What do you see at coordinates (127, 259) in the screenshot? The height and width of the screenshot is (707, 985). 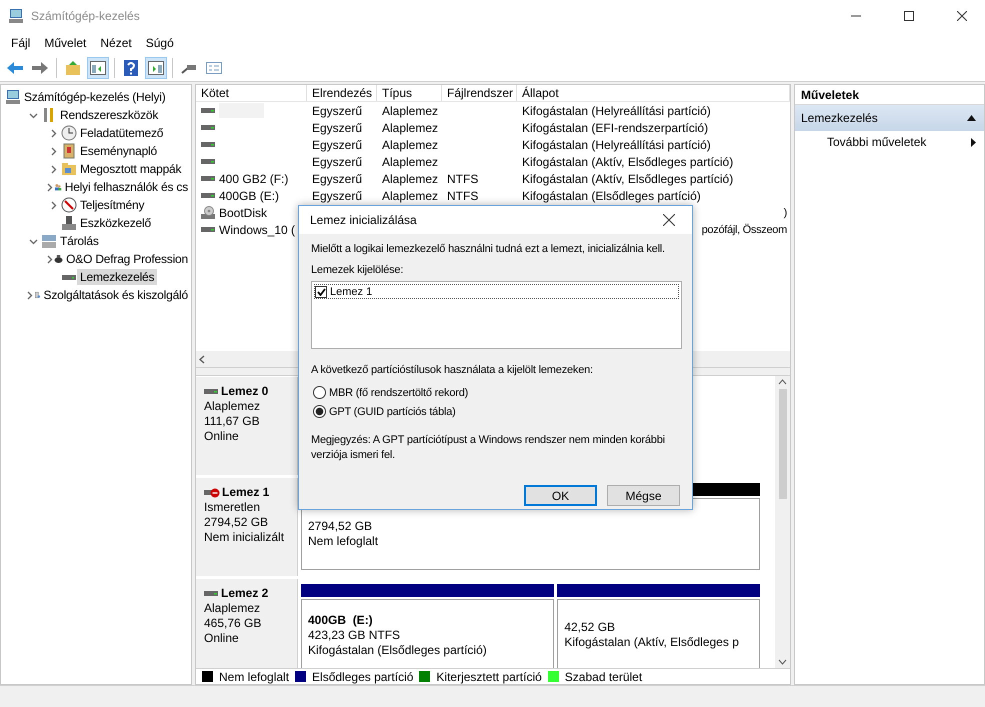 I see `tree-item: O&O Defrag Profession` at bounding box center [127, 259].